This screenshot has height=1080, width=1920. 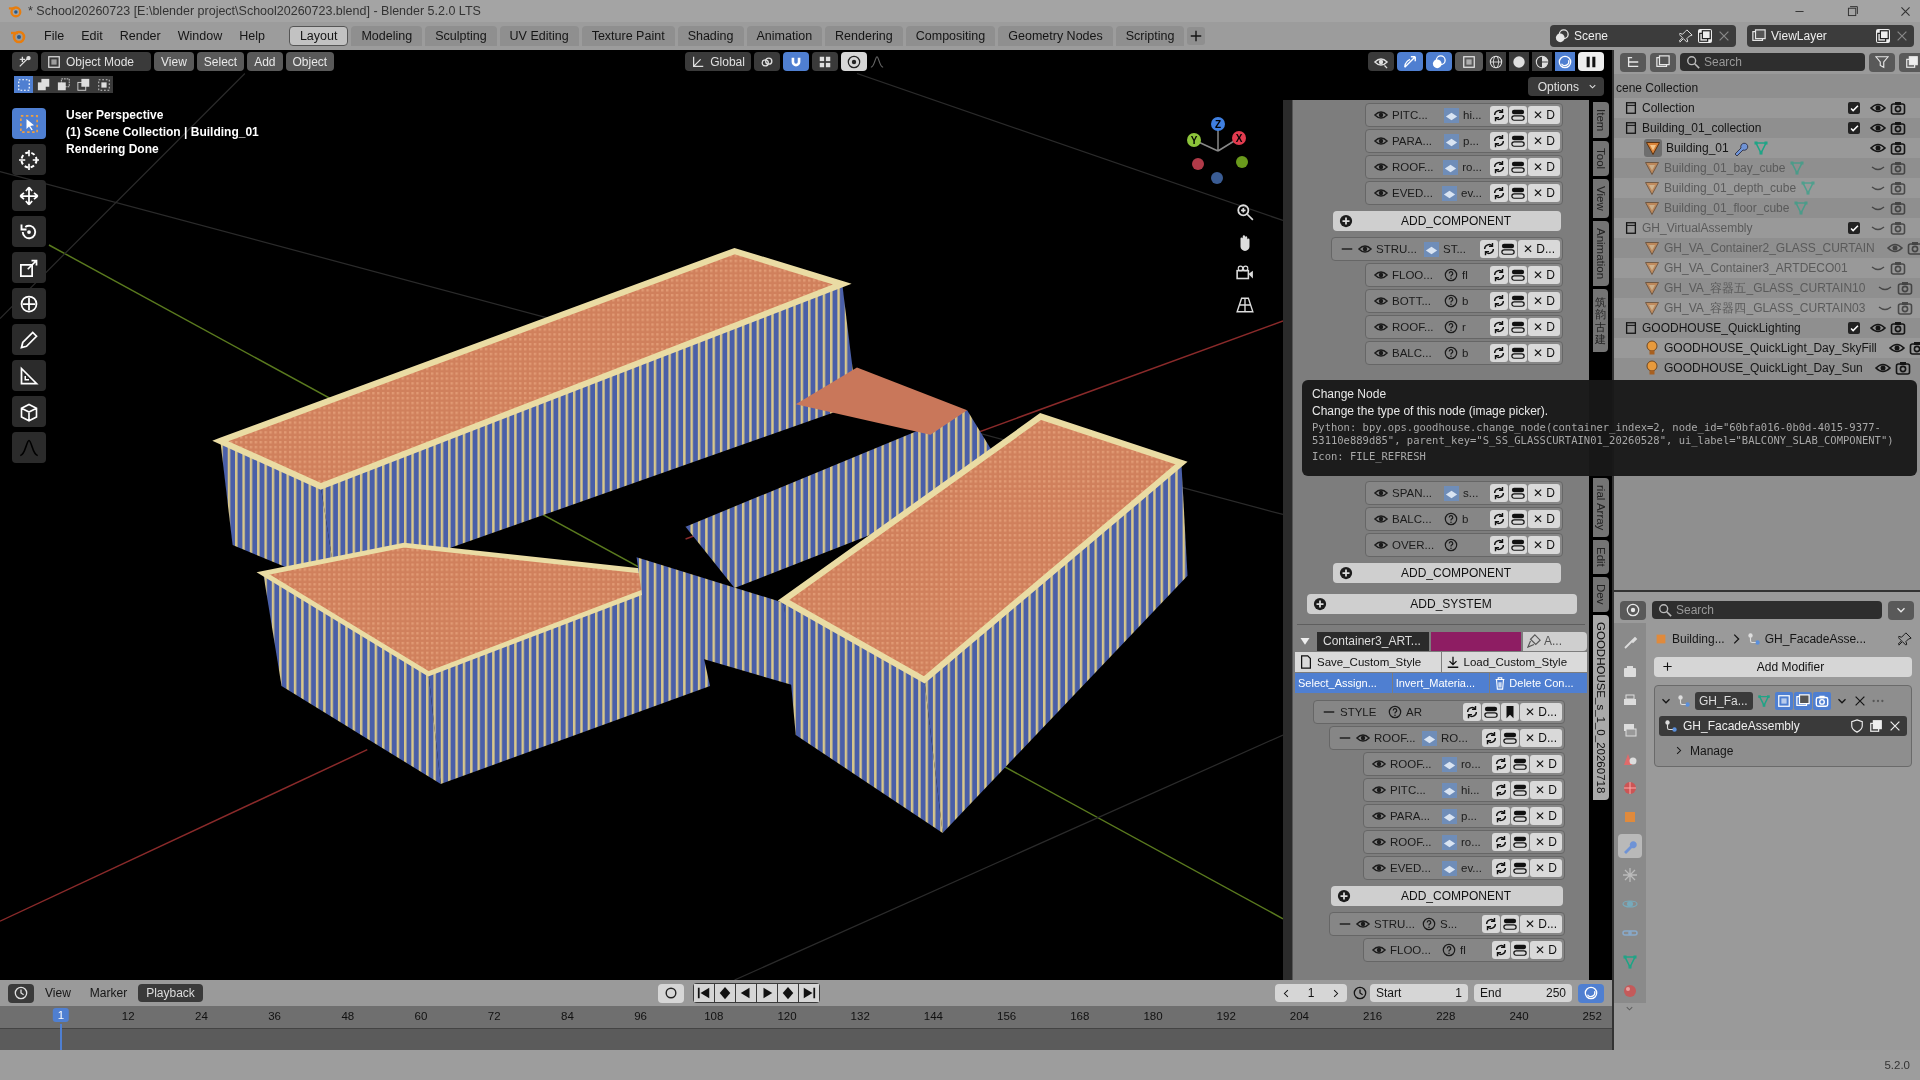 What do you see at coordinates (710, 36) in the screenshot?
I see `workspace-tab: Shading` at bounding box center [710, 36].